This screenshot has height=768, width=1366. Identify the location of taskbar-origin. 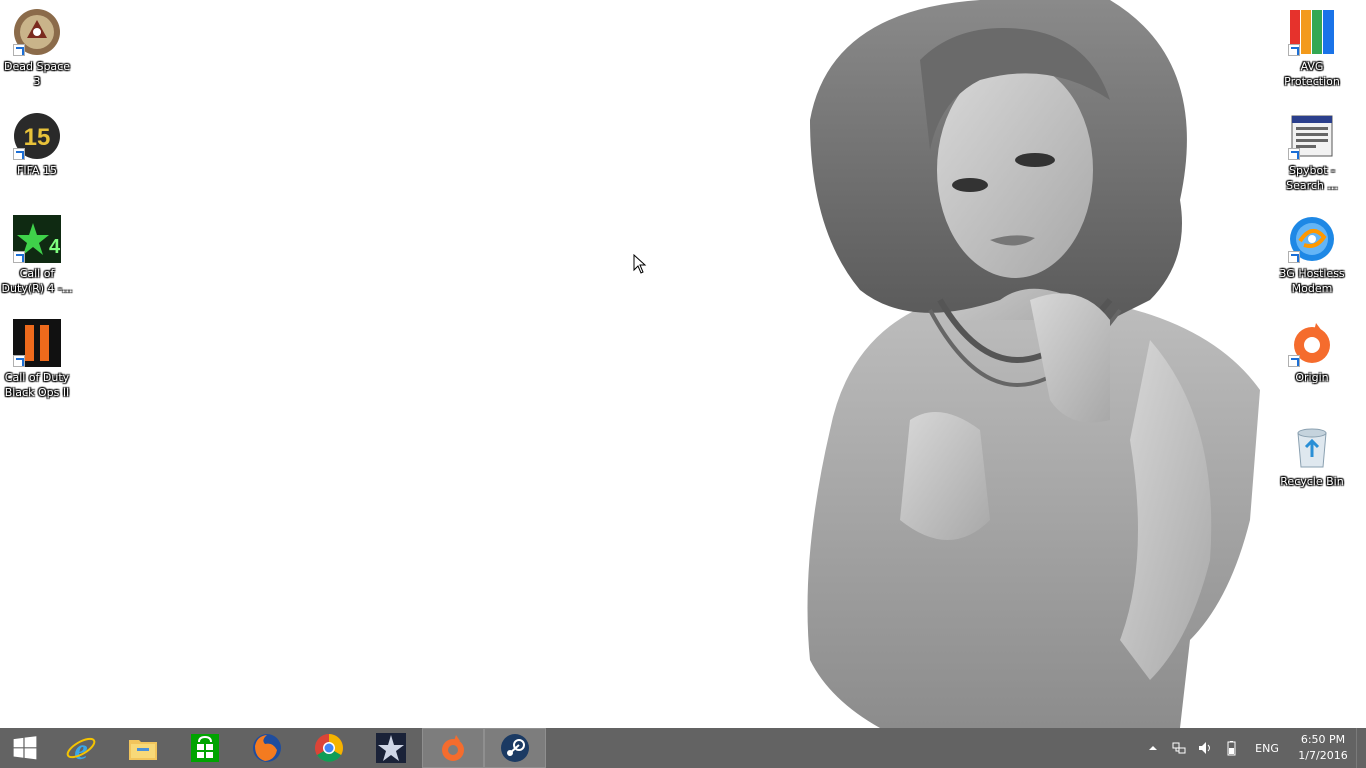
(453, 748).